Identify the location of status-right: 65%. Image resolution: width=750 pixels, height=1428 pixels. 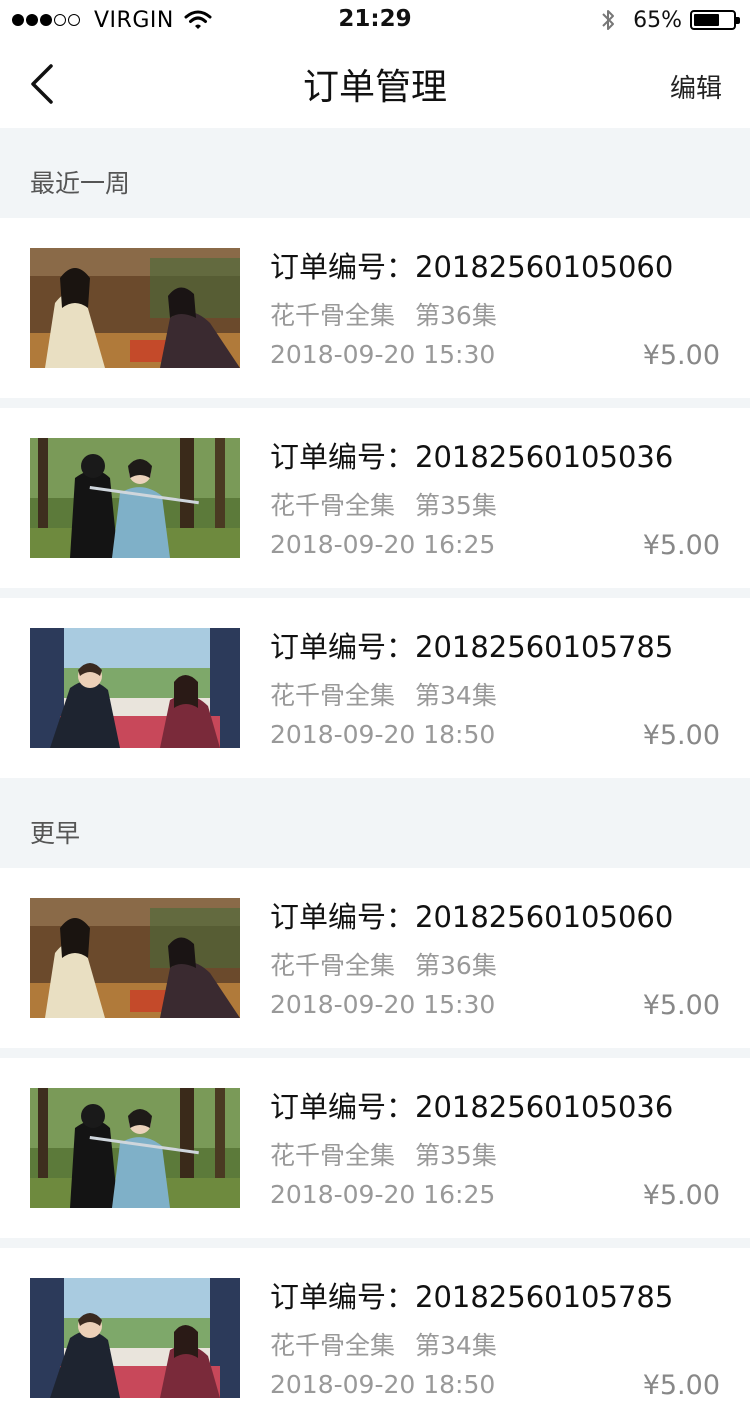
(669, 20).